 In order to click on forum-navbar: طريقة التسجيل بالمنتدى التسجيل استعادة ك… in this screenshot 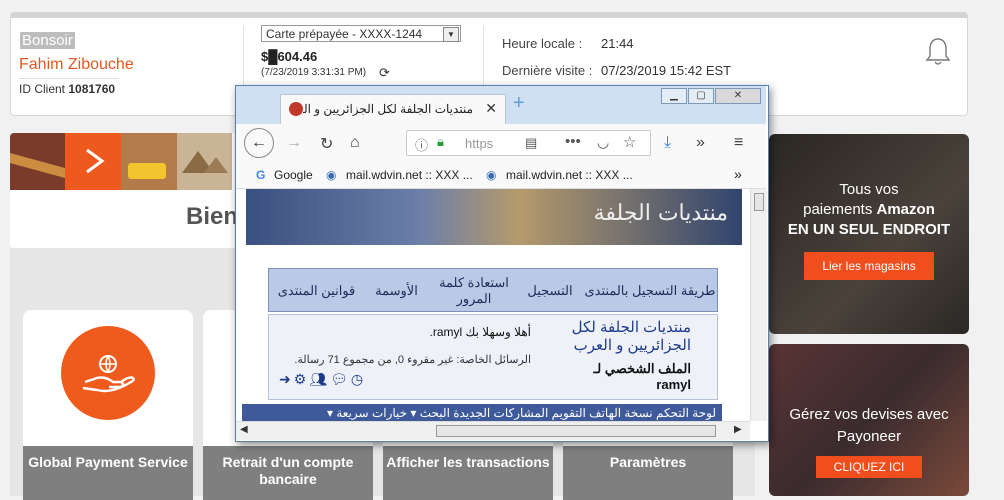, I will do `click(493, 290)`.